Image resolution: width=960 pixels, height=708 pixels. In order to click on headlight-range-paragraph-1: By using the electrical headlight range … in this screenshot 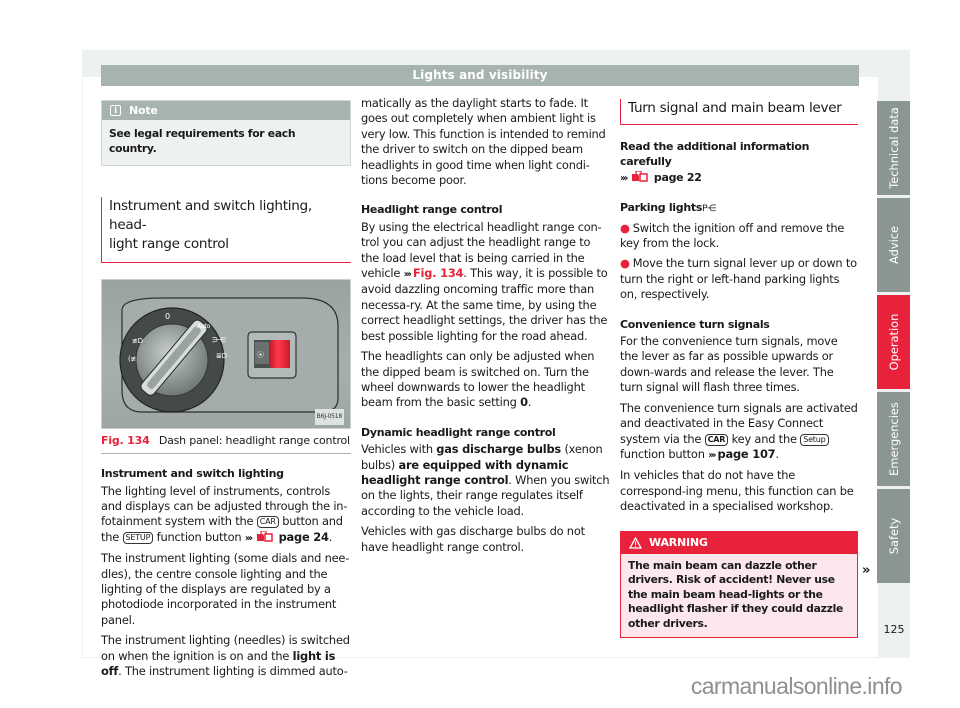, I will do `click(486, 282)`.